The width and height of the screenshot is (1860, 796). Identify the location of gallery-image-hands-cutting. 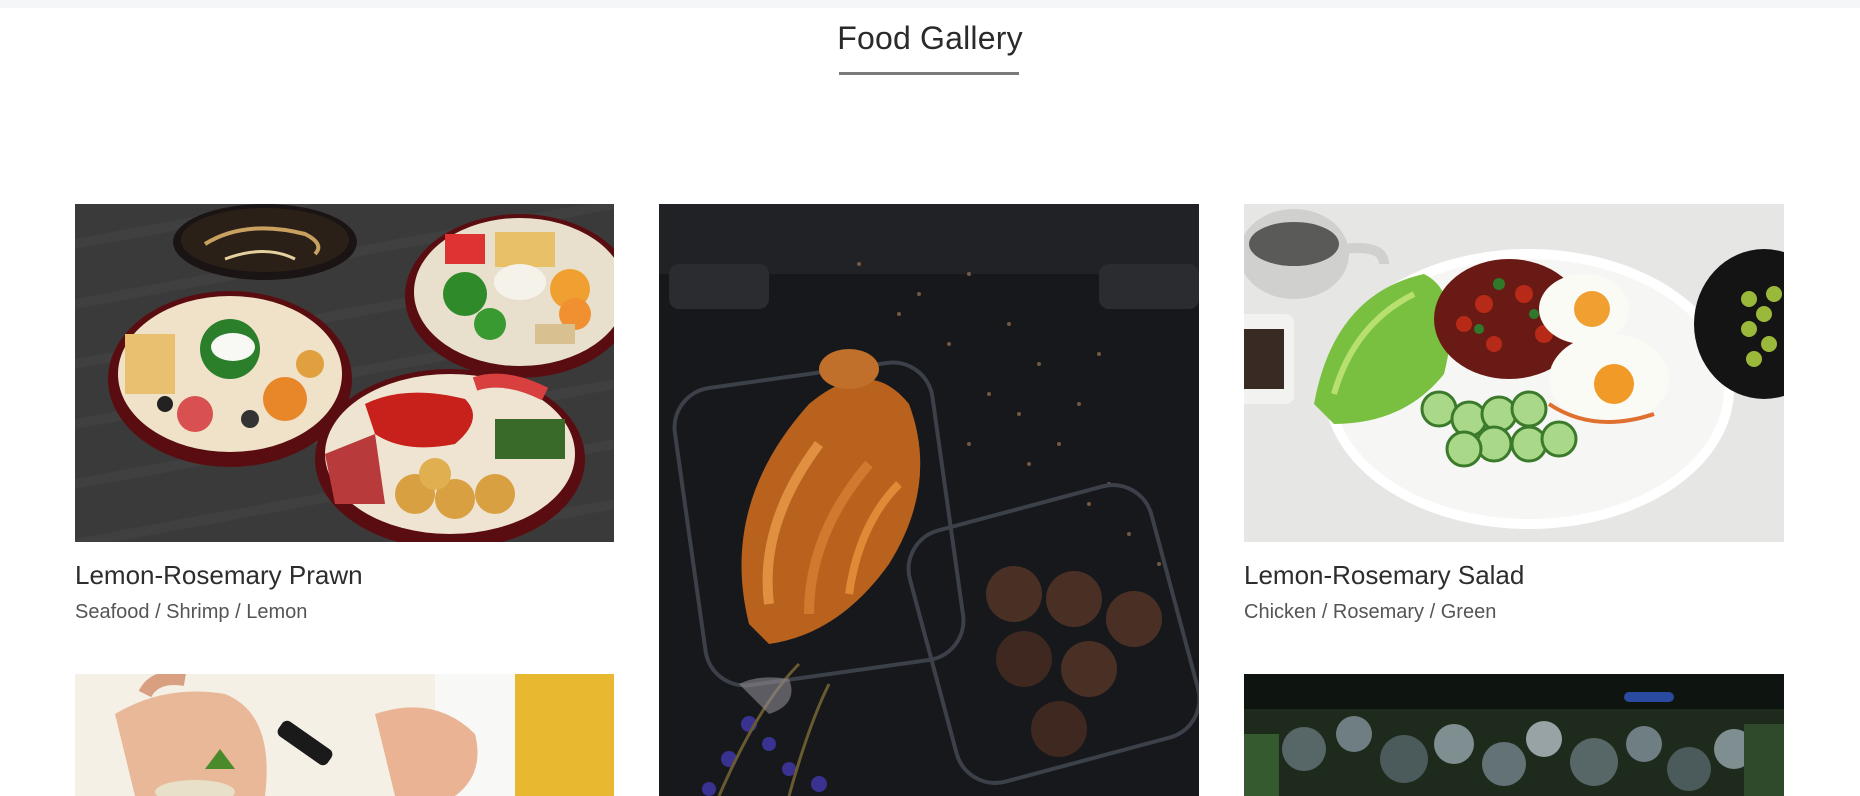
(344, 735).